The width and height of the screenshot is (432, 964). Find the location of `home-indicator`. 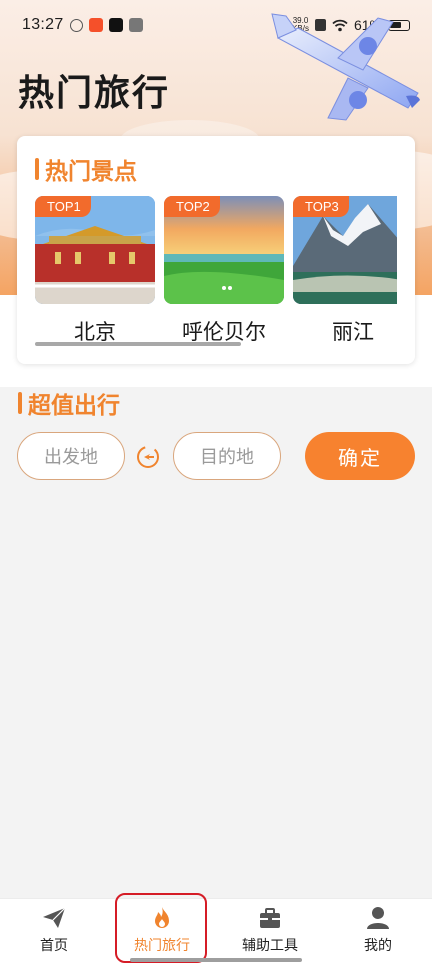

home-indicator is located at coordinates (216, 960).